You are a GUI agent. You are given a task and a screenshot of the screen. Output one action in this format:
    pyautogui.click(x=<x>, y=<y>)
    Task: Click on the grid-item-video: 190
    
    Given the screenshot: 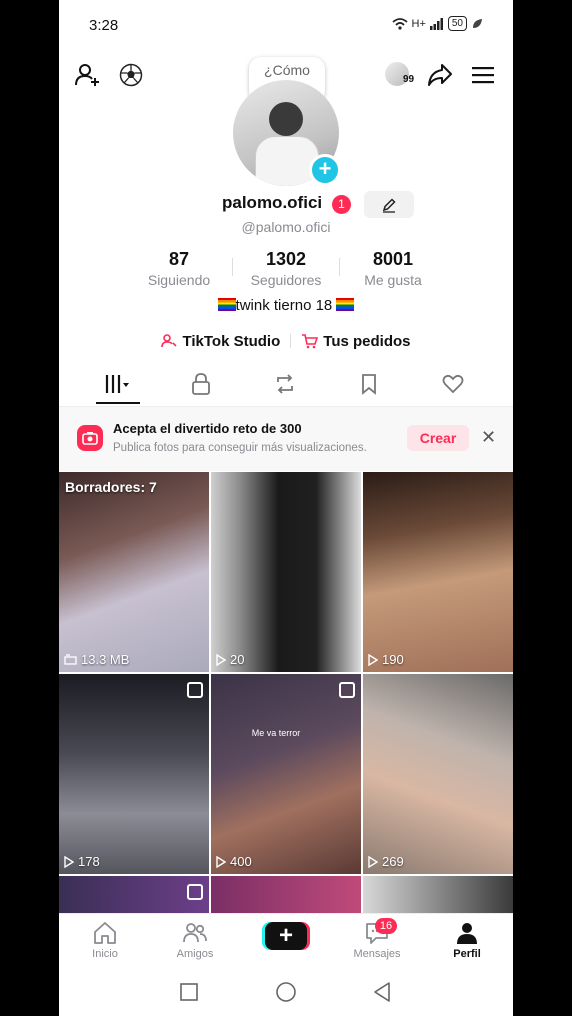 What is the action you would take?
    pyautogui.click(x=438, y=572)
    